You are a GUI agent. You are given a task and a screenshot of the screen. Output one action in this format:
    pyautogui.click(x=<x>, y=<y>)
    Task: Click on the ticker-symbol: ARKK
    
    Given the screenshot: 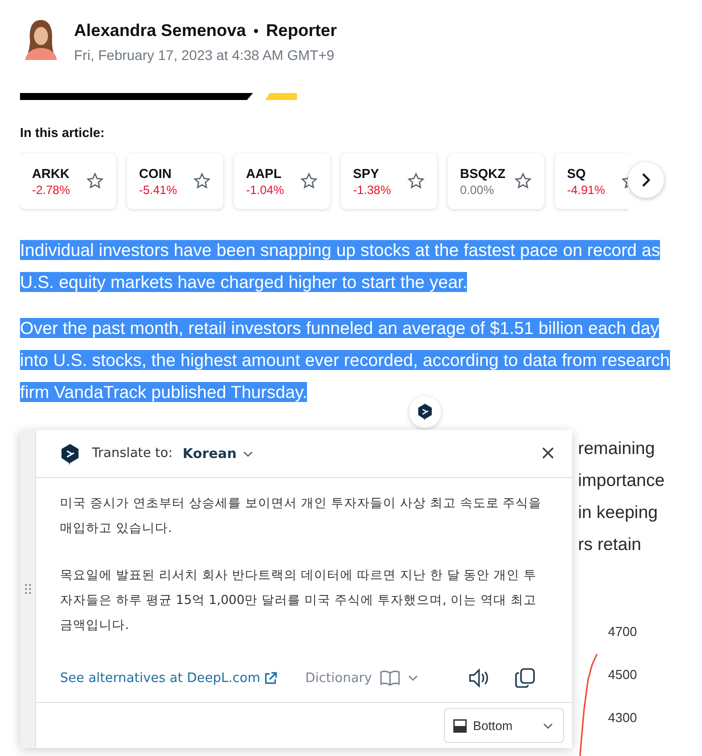 What is the action you would take?
    pyautogui.click(x=51, y=173)
    